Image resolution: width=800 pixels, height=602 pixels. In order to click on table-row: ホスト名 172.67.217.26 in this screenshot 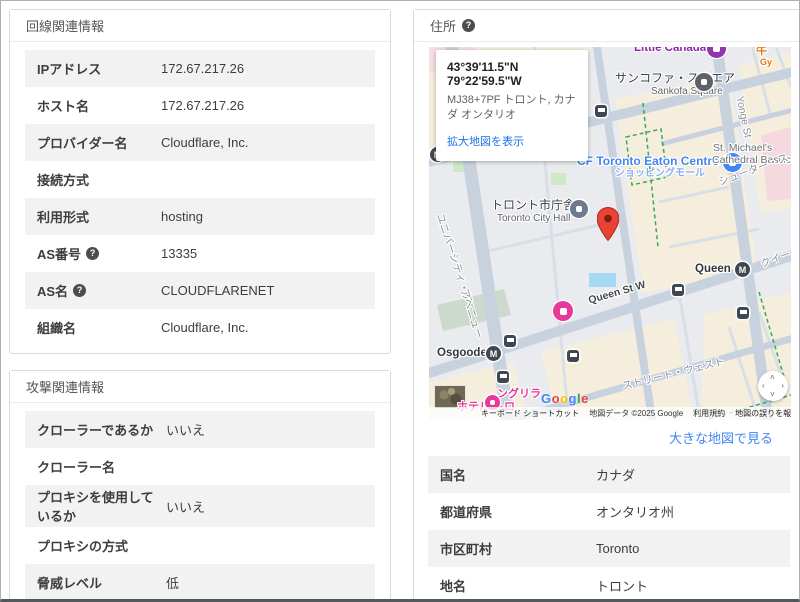, I will do `click(200, 105)`.